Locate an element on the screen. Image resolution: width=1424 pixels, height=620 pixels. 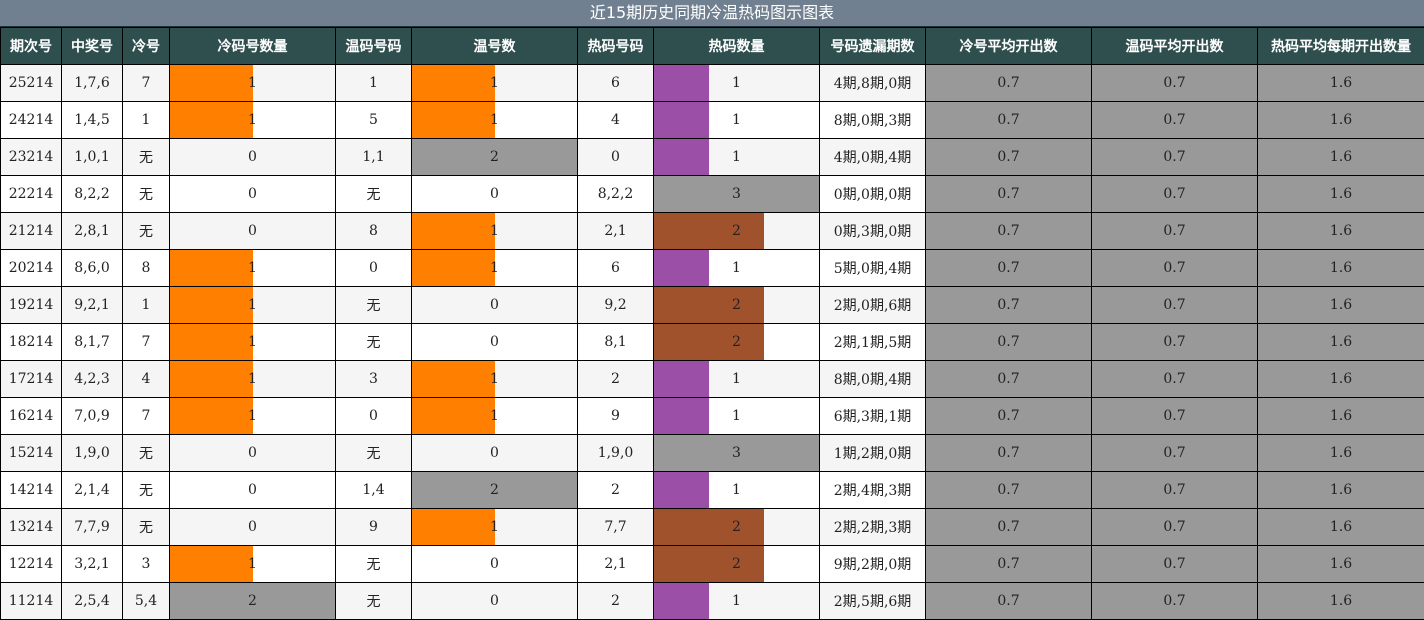
miss-period-cell: 4期,8期,0期 is located at coordinates (872, 83).